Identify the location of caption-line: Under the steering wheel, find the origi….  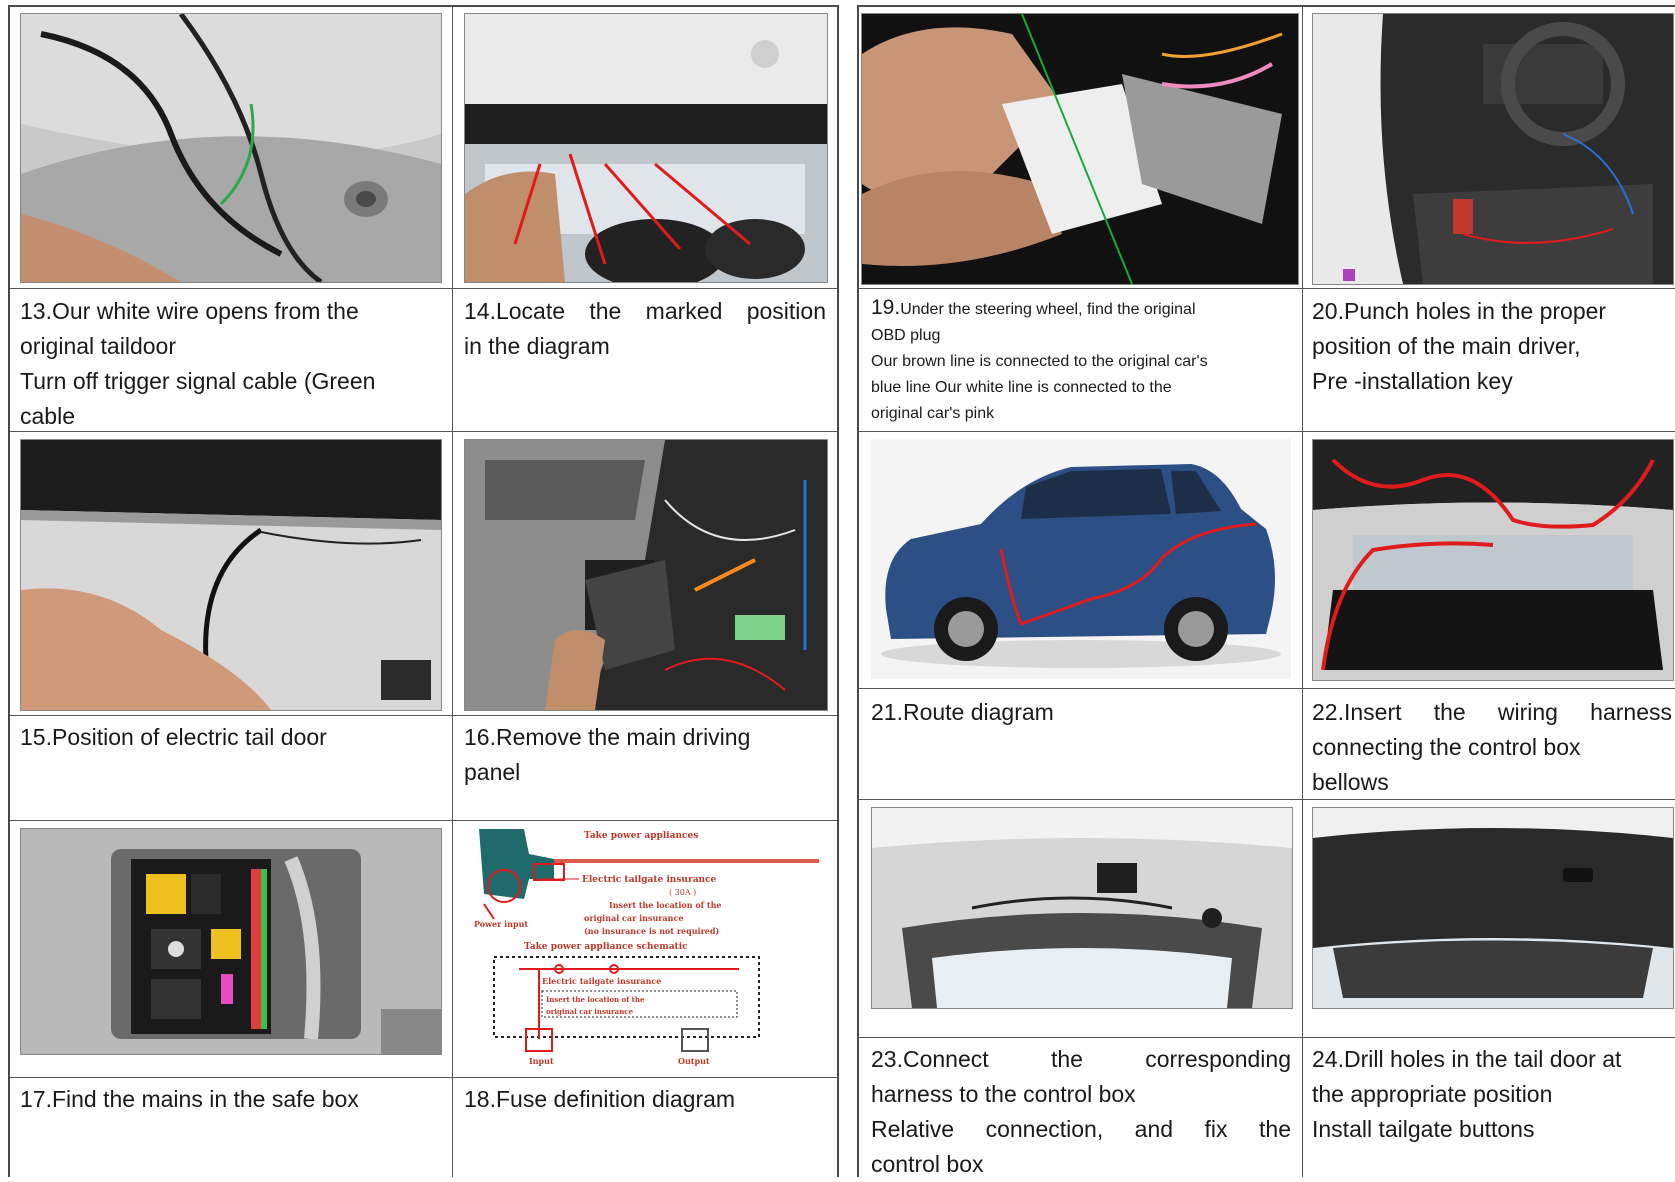
(1048, 309).